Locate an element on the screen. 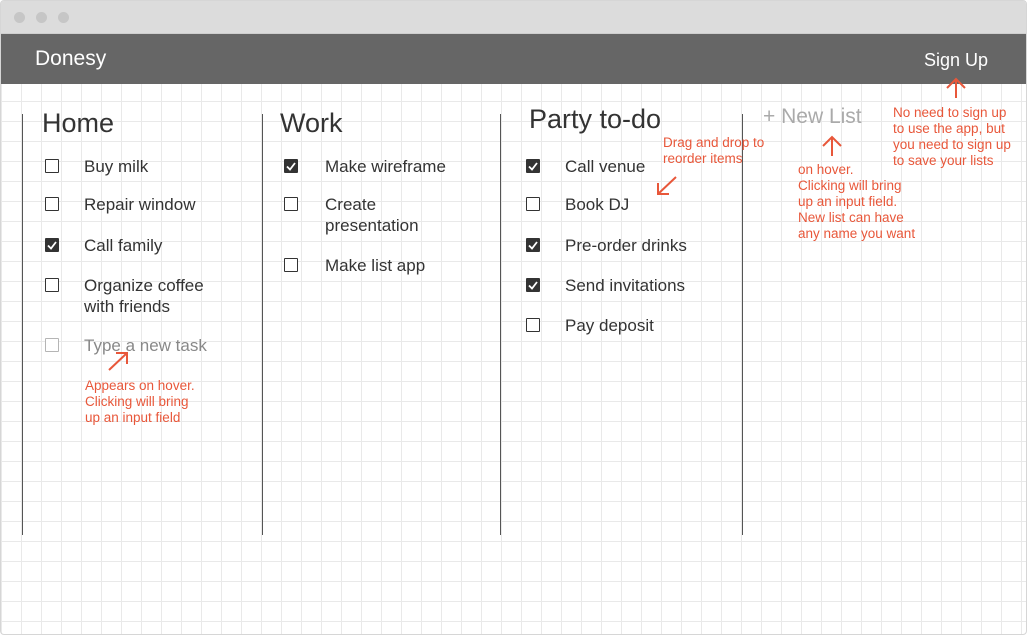  task-label: Make wireframe is located at coordinates (385, 166).